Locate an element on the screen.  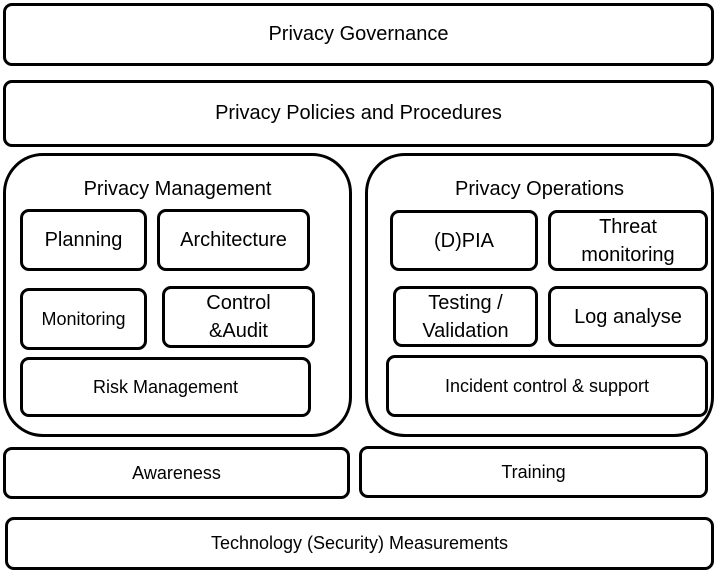
testing-validation-line-1: Testing / is located at coordinates (465, 302).